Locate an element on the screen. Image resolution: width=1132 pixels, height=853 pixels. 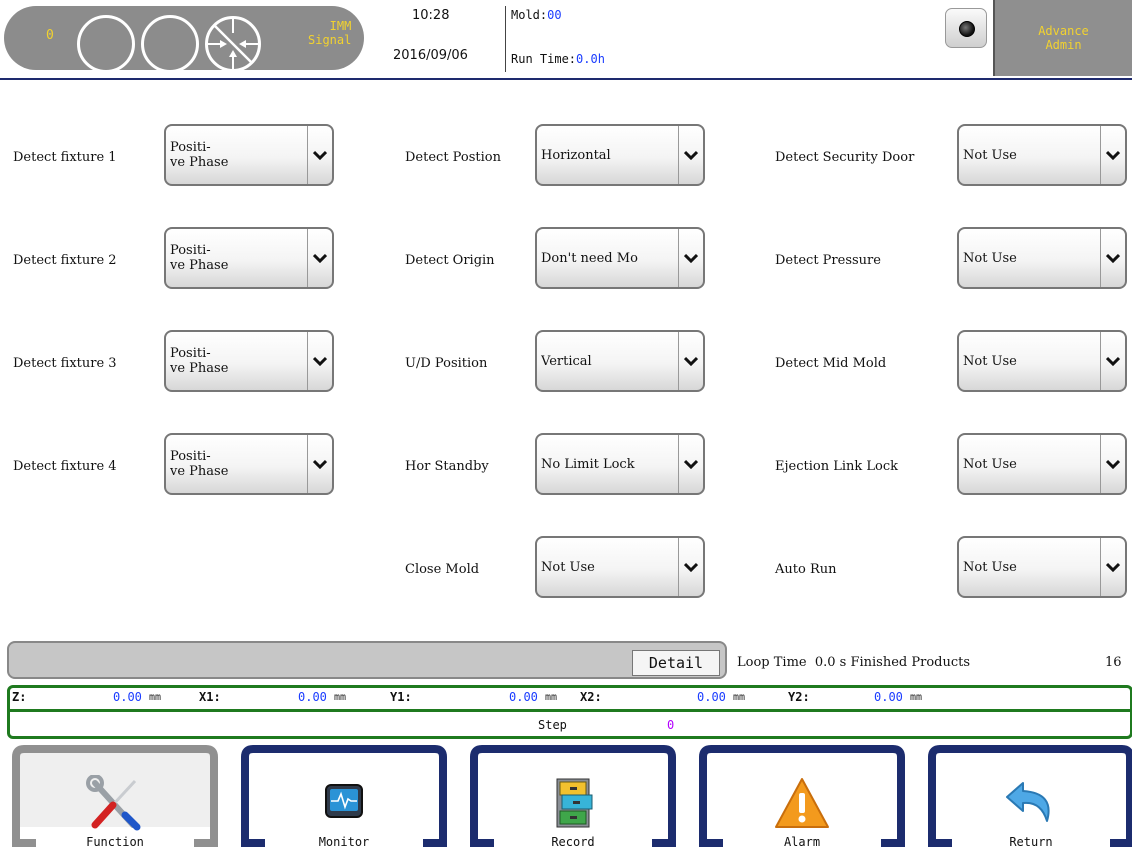
nav-label: Record is located at coordinates (573, 842).